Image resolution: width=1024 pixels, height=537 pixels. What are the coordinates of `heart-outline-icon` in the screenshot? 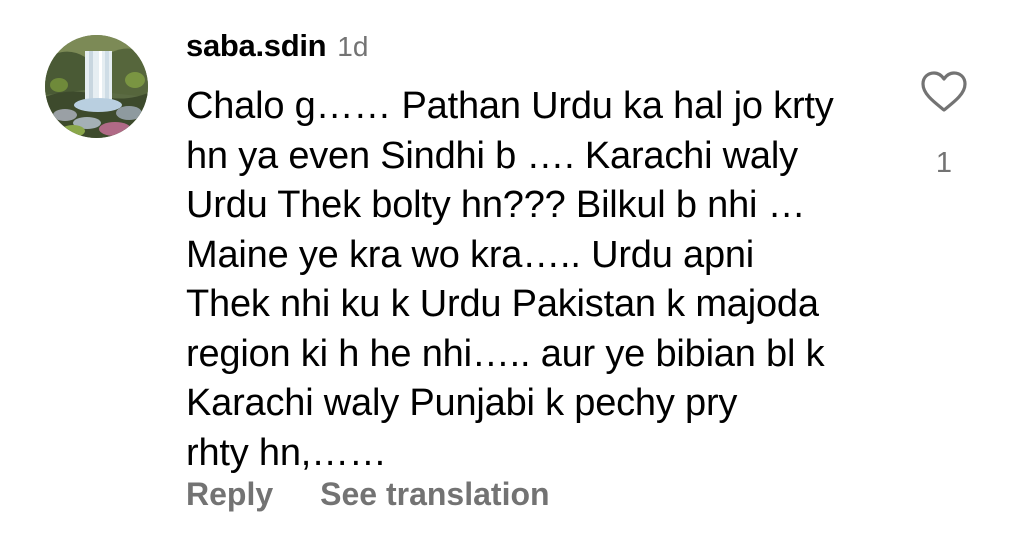 It's located at (944, 92).